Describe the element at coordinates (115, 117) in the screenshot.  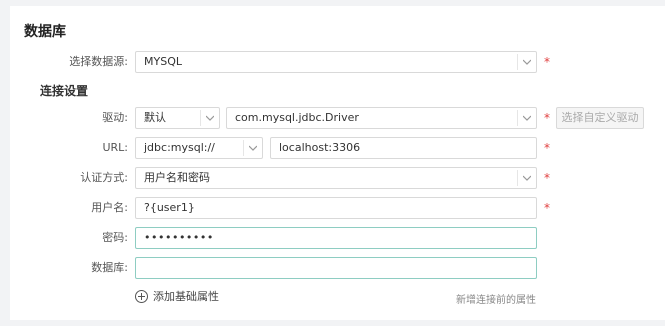
I see `driver-label: 驱动:` at that location.